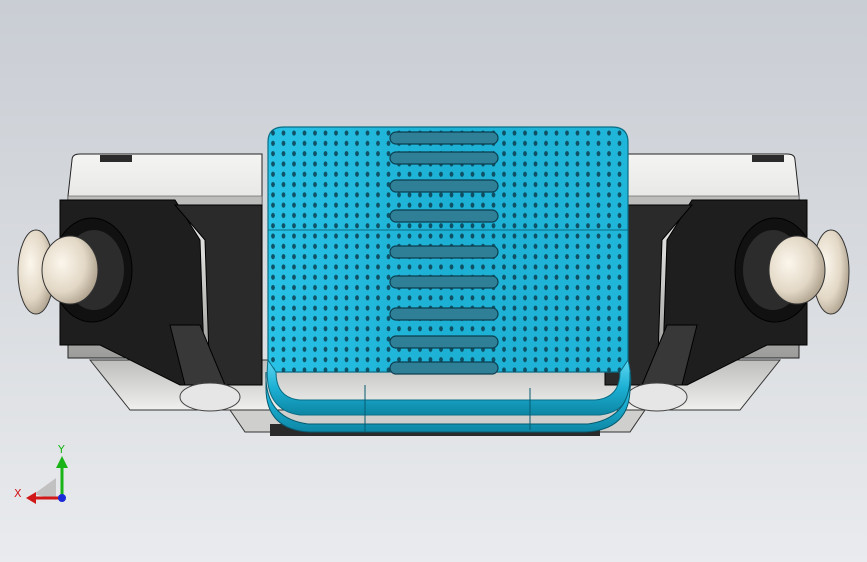  I want to click on x-axis-label: X, so click(18, 493).